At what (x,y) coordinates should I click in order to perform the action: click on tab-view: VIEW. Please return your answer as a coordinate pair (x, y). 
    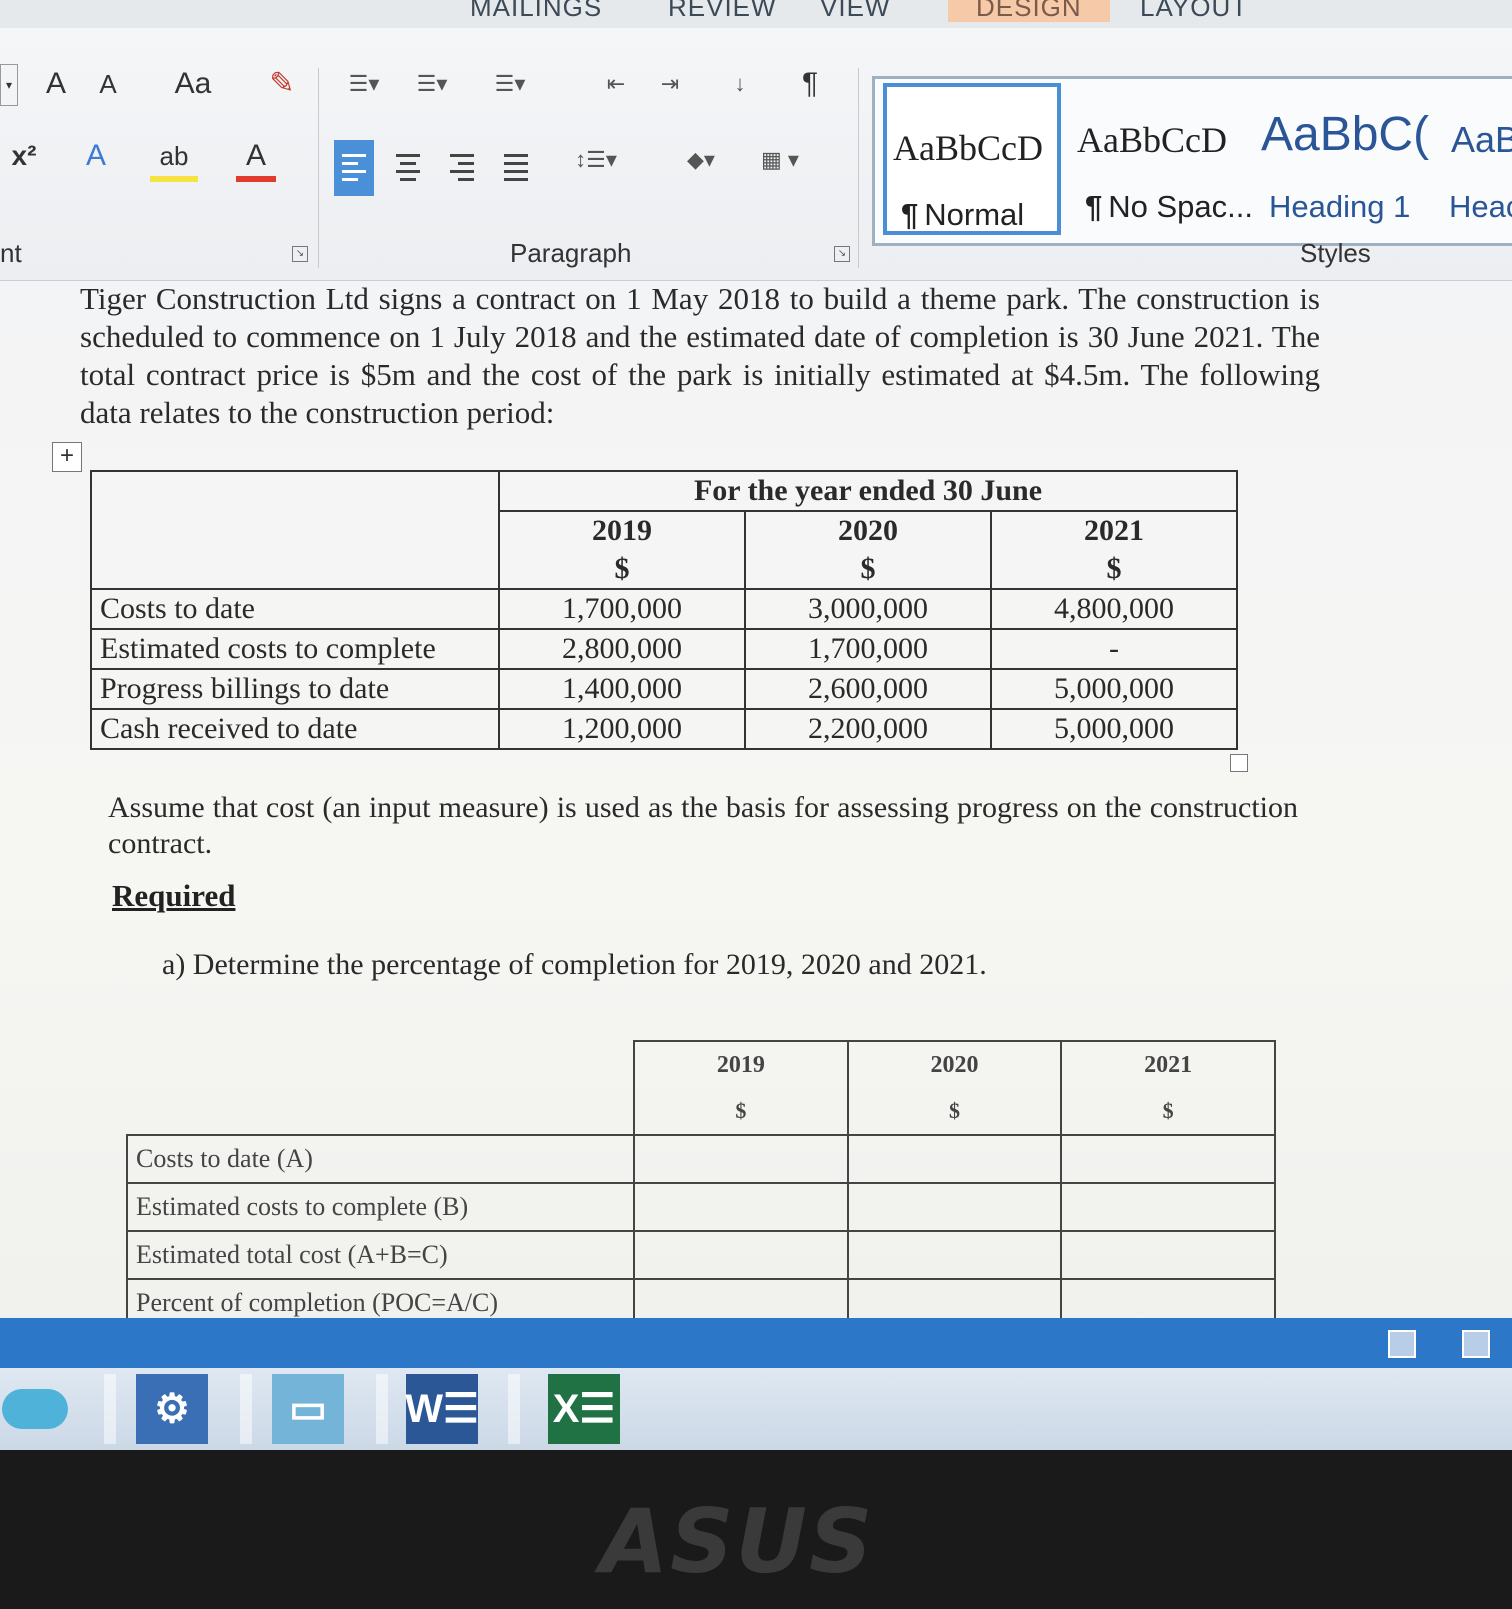
    Looking at the image, I should click on (855, 11).